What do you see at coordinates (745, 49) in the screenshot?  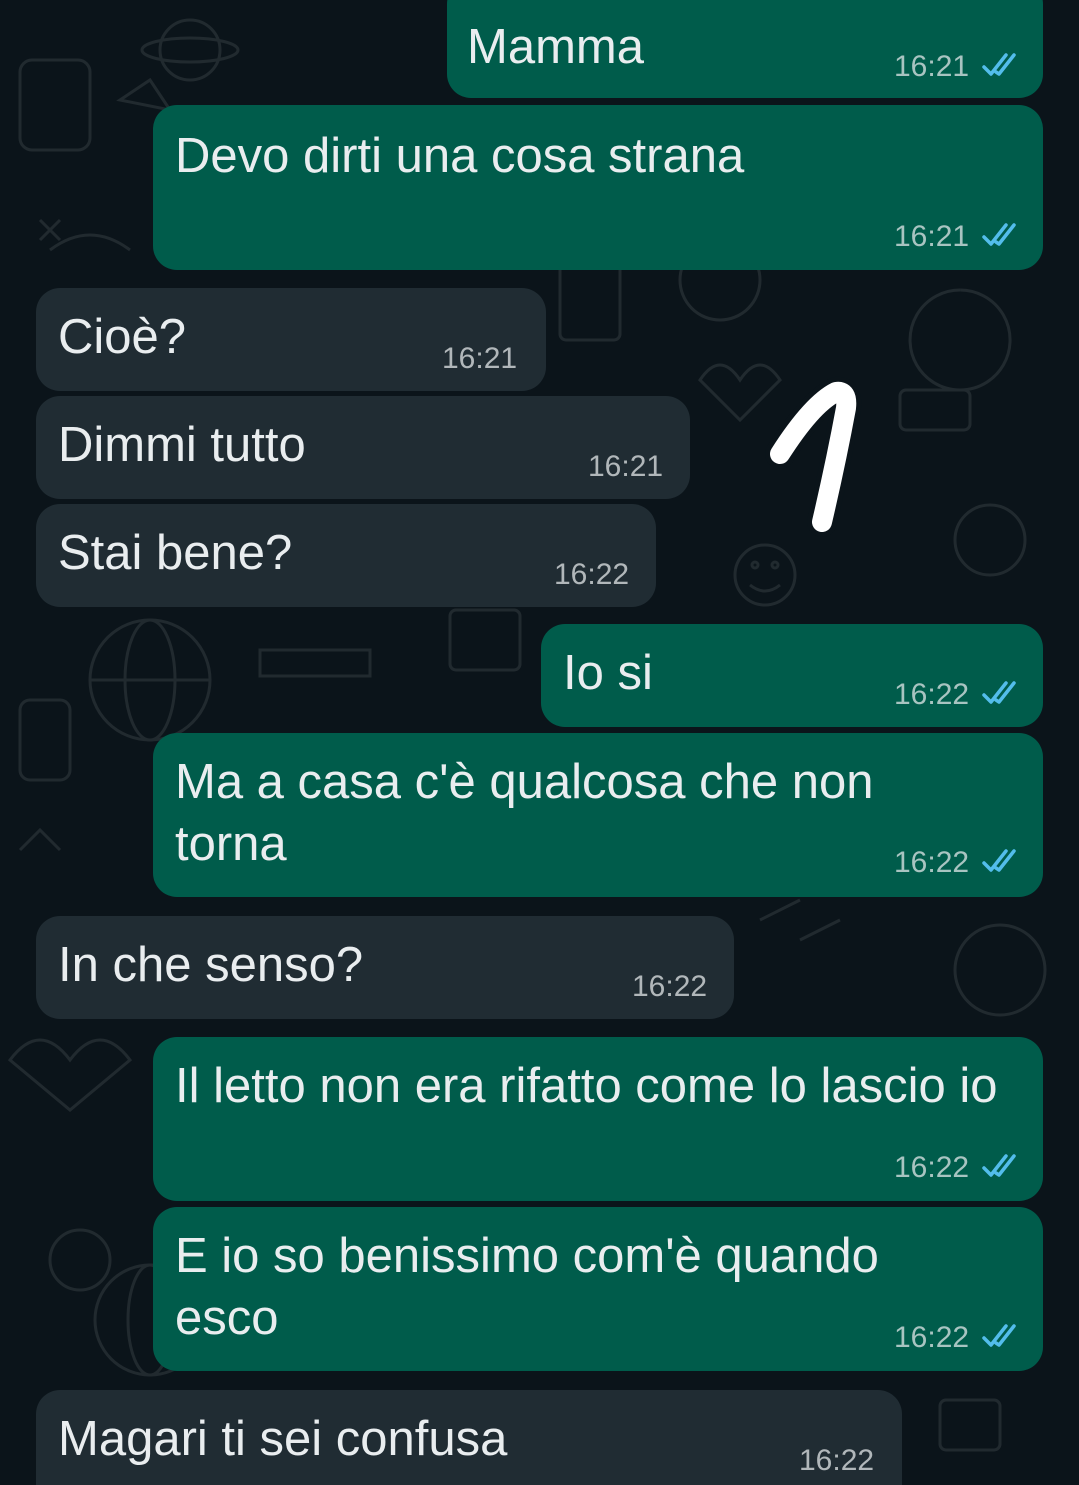 I see `message-bubble-outgoing: Mamma 16:21` at bounding box center [745, 49].